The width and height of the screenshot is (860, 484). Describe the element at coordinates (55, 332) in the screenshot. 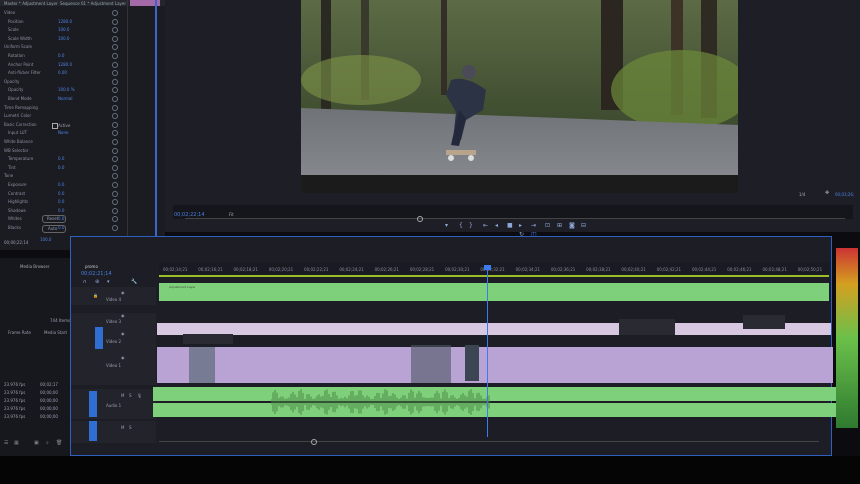

I see `col-media-start: Media Start` at that location.